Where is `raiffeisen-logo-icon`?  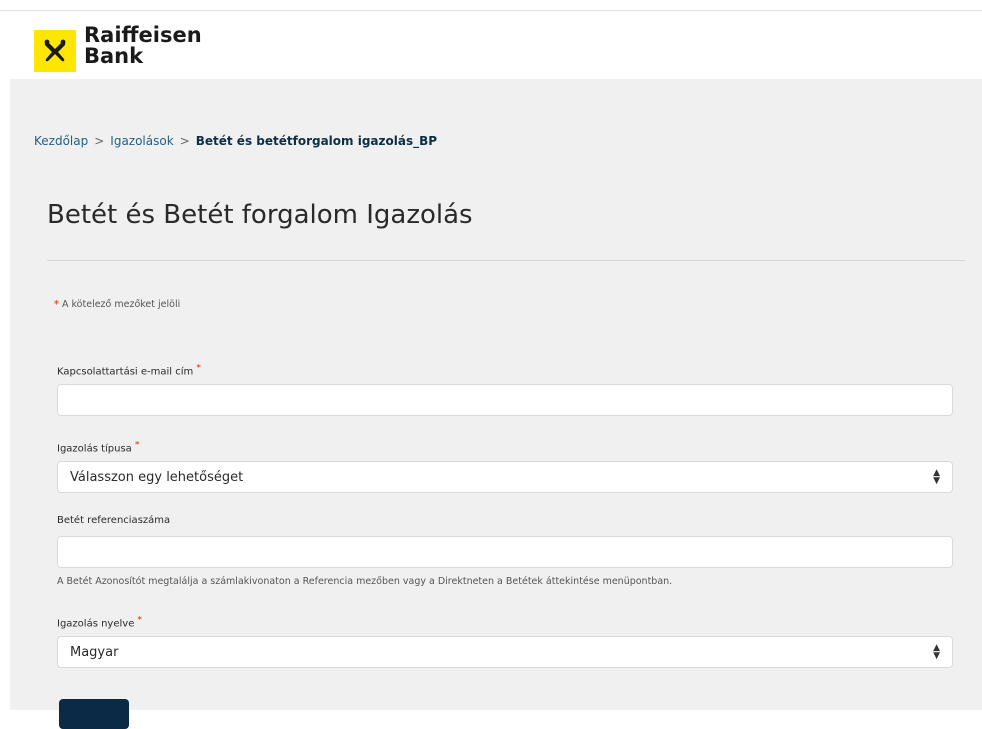
raiffeisen-logo-icon is located at coordinates (55, 51).